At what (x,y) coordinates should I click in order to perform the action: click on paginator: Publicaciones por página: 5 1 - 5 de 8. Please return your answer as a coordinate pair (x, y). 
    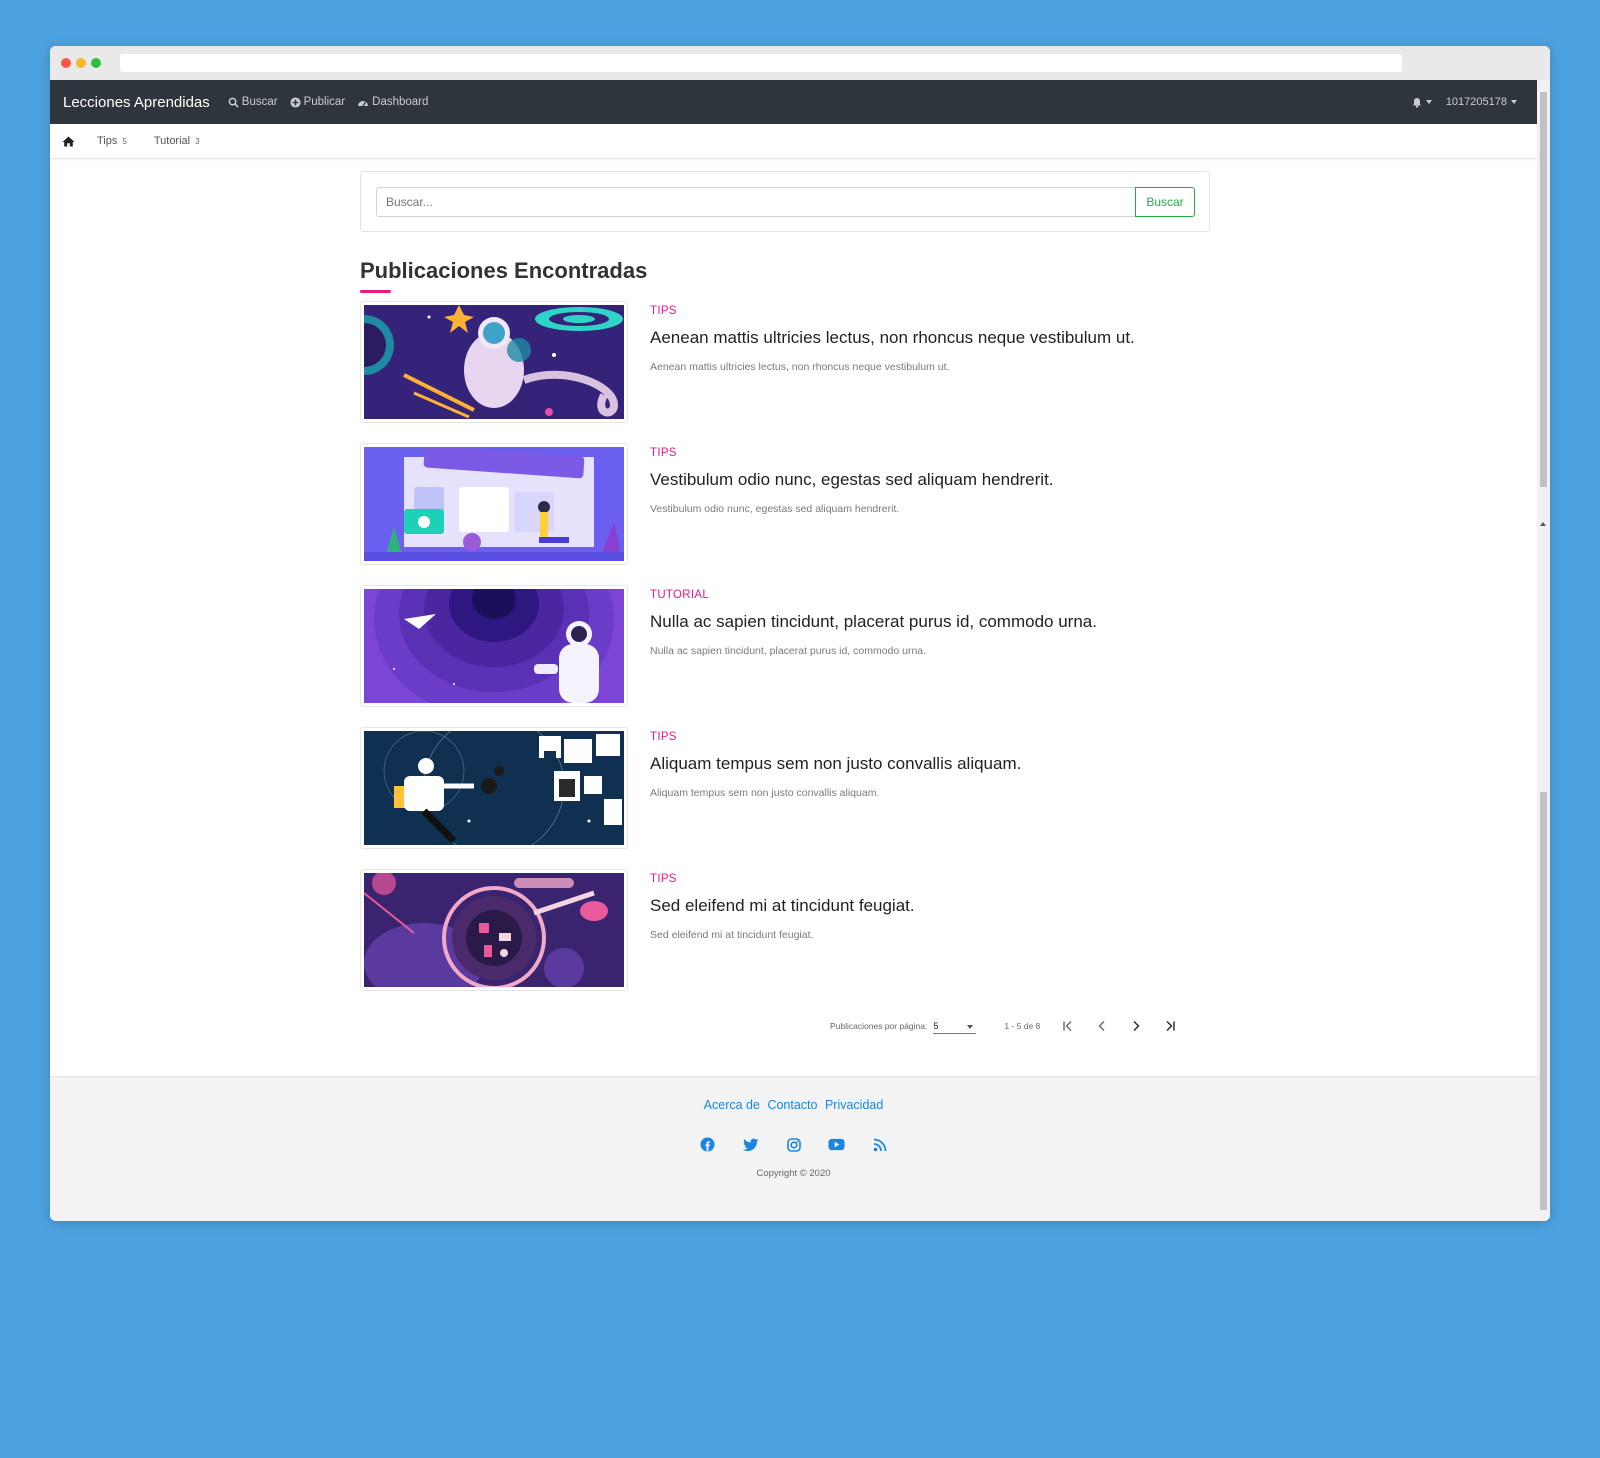
    Looking at the image, I should click on (1020, 1026).